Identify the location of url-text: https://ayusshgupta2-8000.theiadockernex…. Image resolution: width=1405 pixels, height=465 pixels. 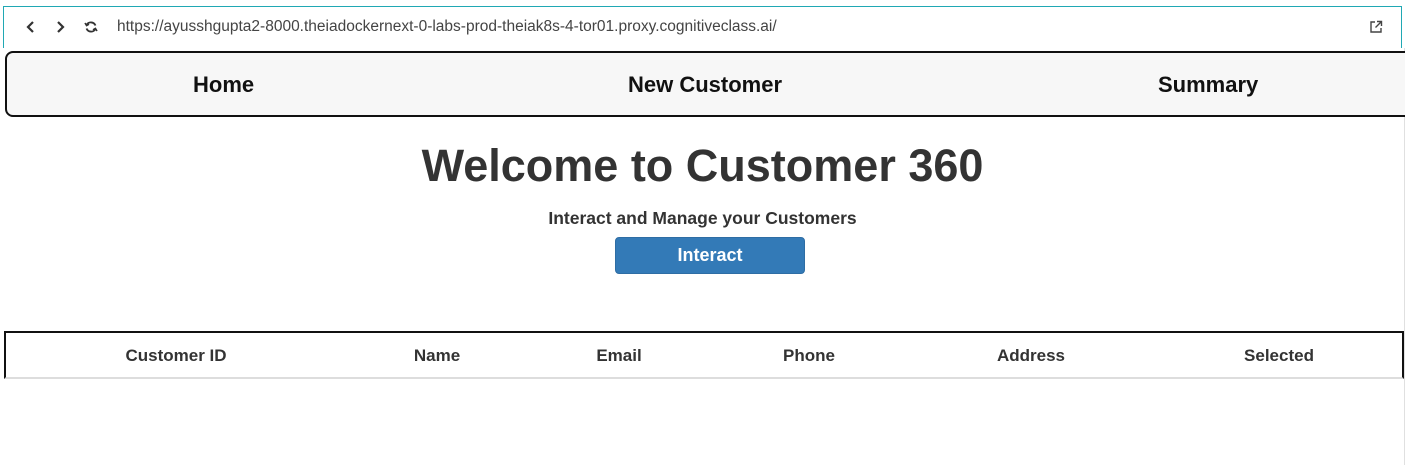
(447, 27).